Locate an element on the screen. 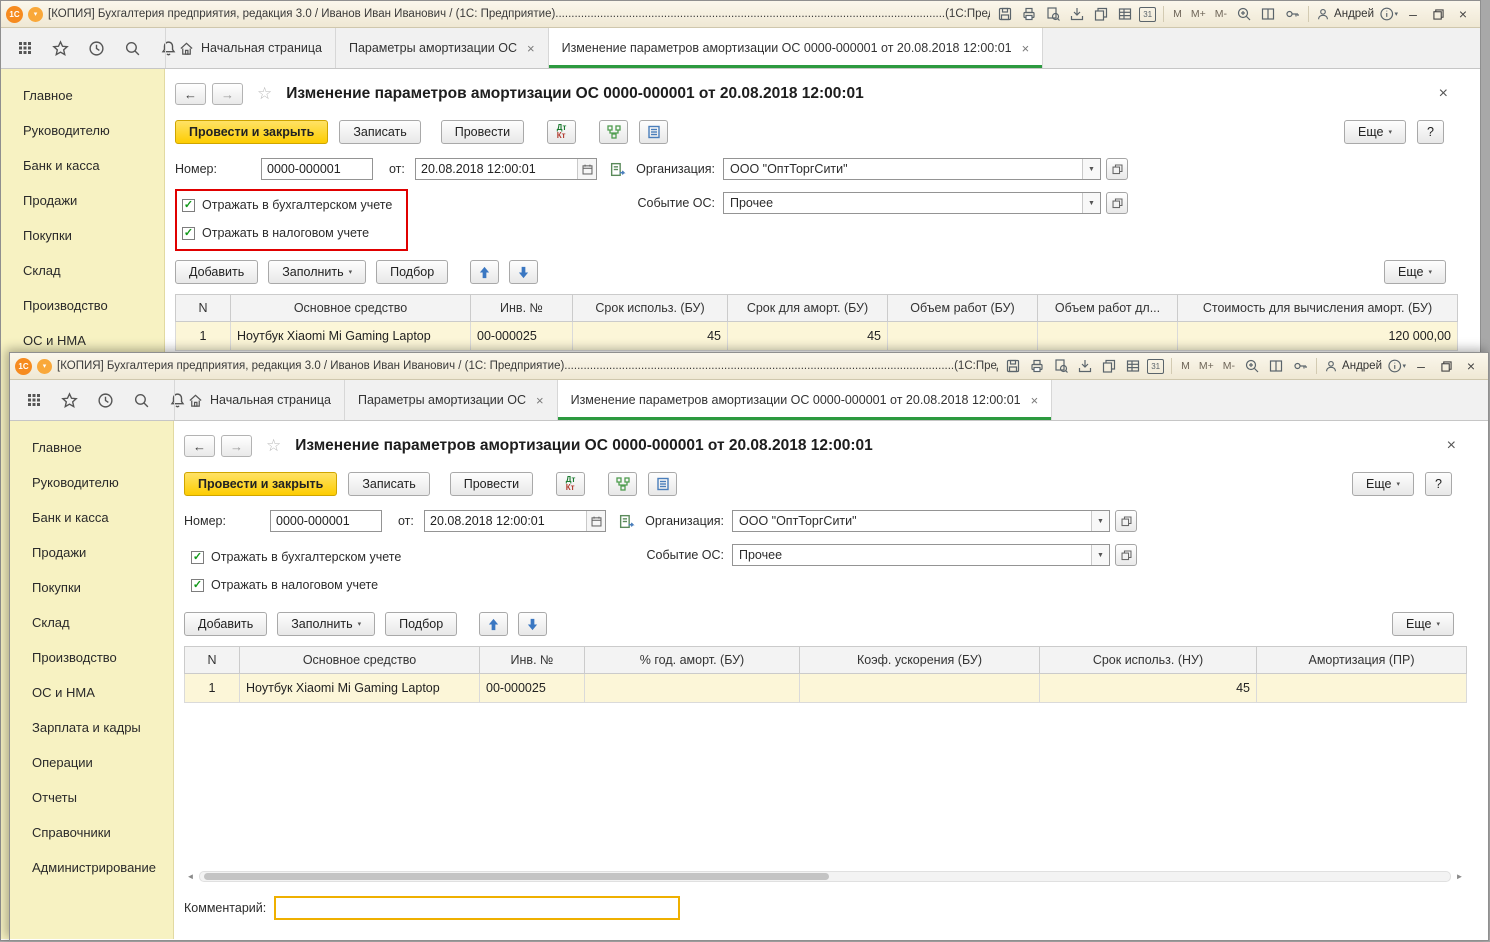 Image resolution: width=1490 pixels, height=942 pixels. checkbox-tax: ✓ Отражать в налоговом учете is located at coordinates (275, 233).